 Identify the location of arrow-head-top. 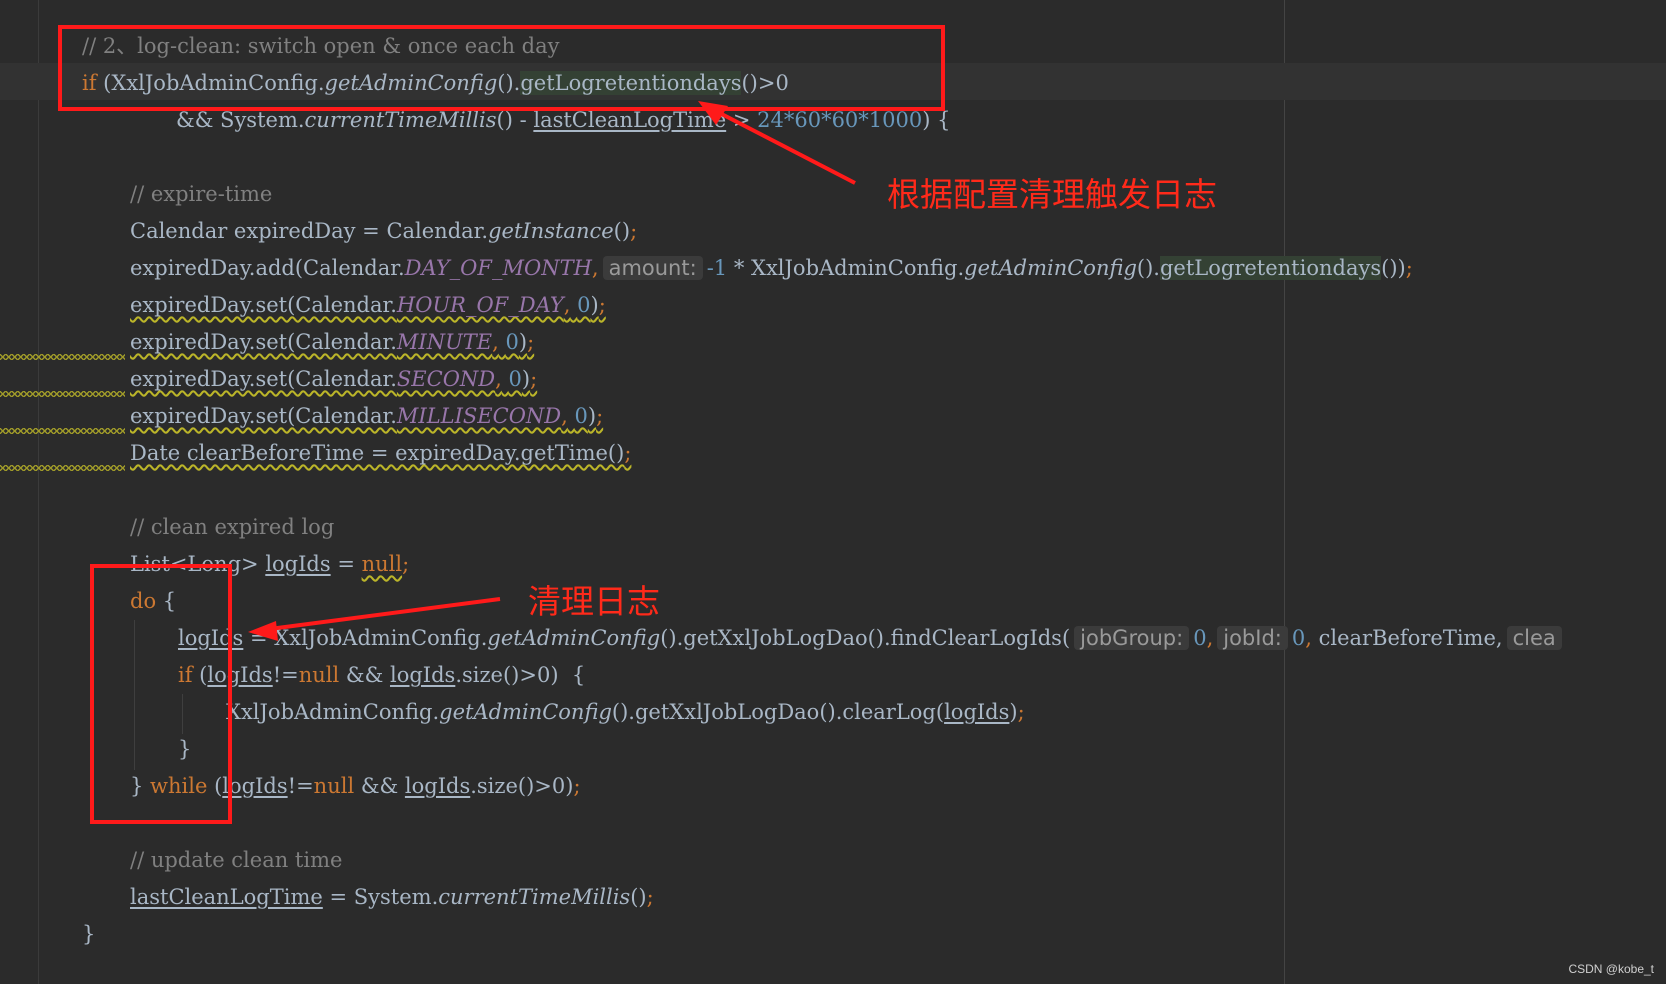
(713, 113).